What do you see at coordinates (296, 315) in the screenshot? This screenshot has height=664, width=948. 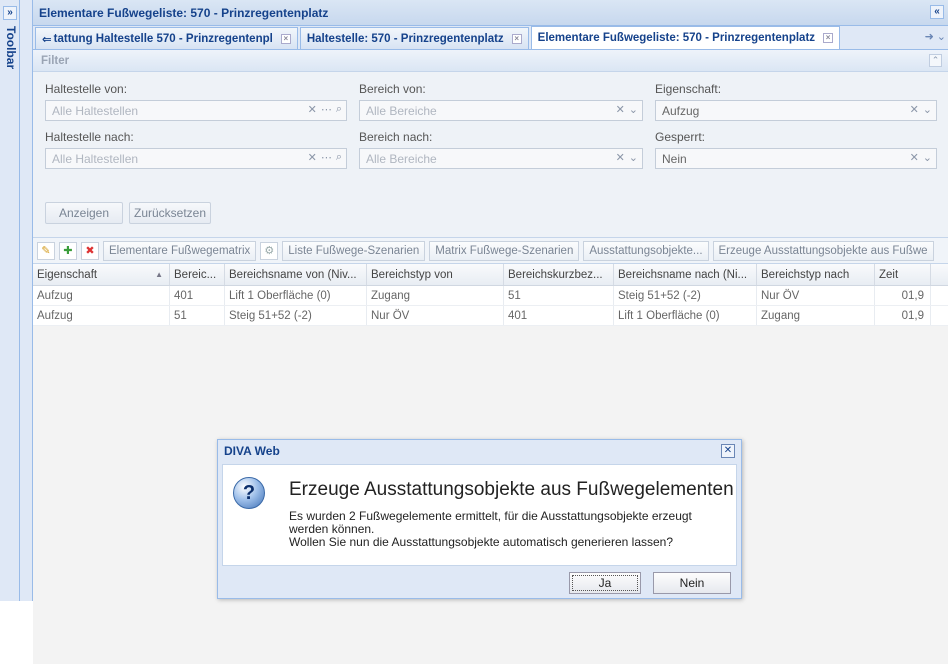 I see `cell-bereichsname-von: Steig 51+52 (-2)` at bounding box center [296, 315].